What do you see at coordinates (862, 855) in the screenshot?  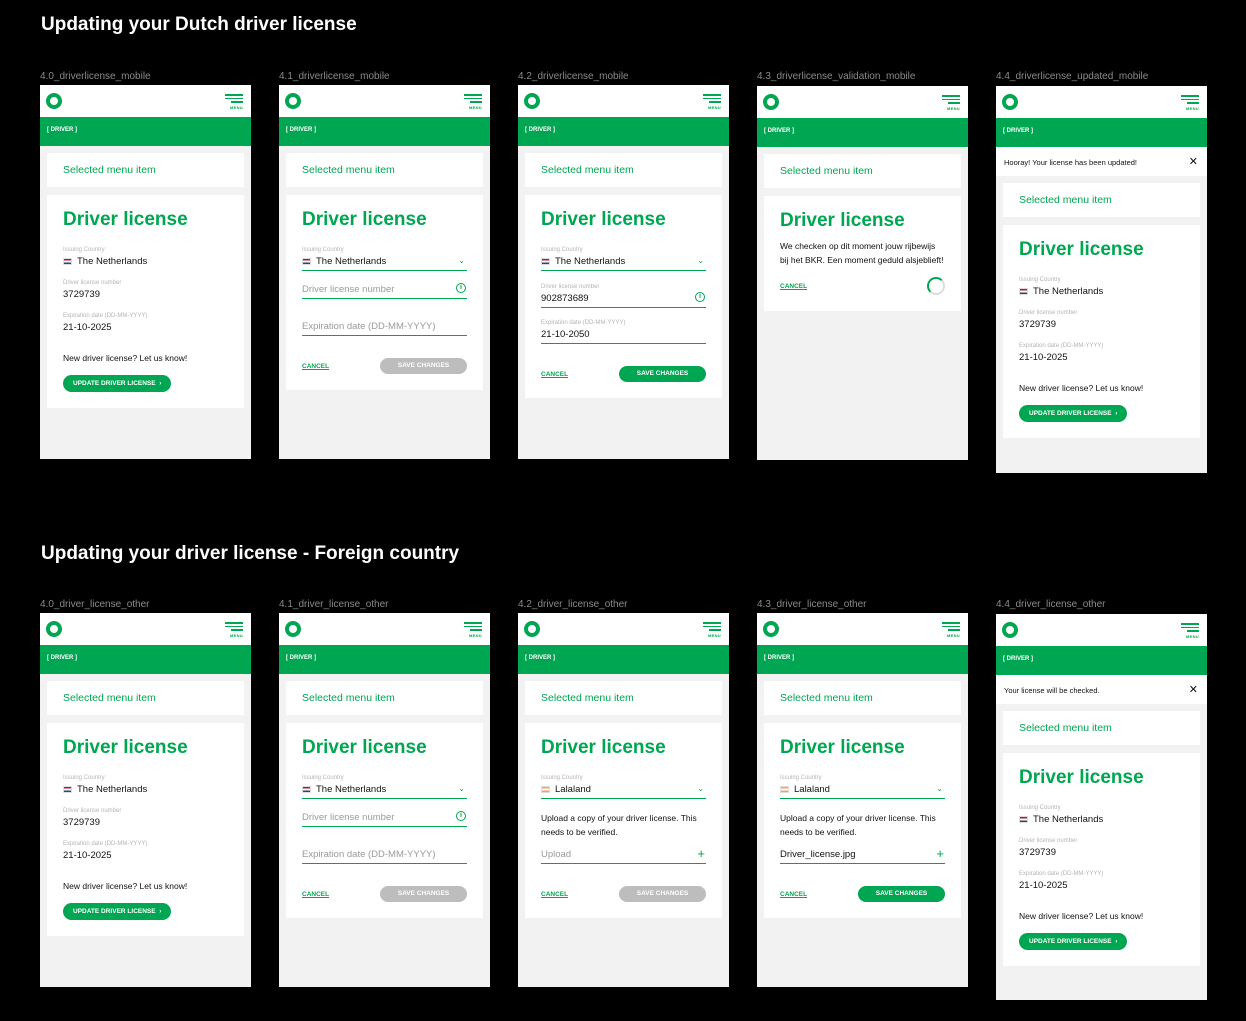 I see `upload-field: Driver_license.jpg +` at bounding box center [862, 855].